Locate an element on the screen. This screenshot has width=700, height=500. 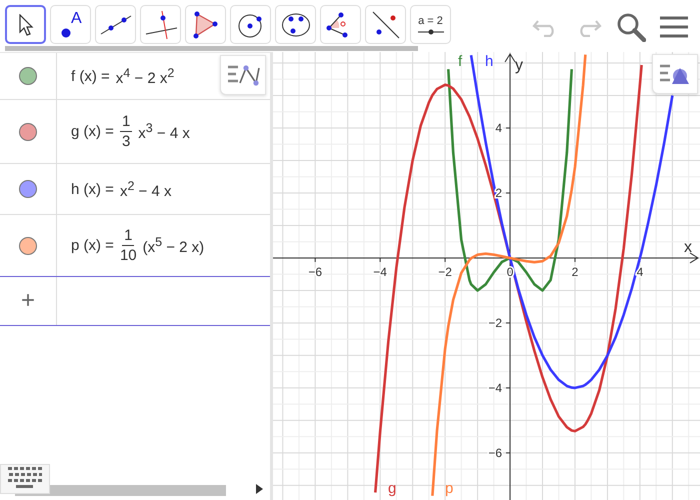
axis-label: x is located at coordinates (688, 247).